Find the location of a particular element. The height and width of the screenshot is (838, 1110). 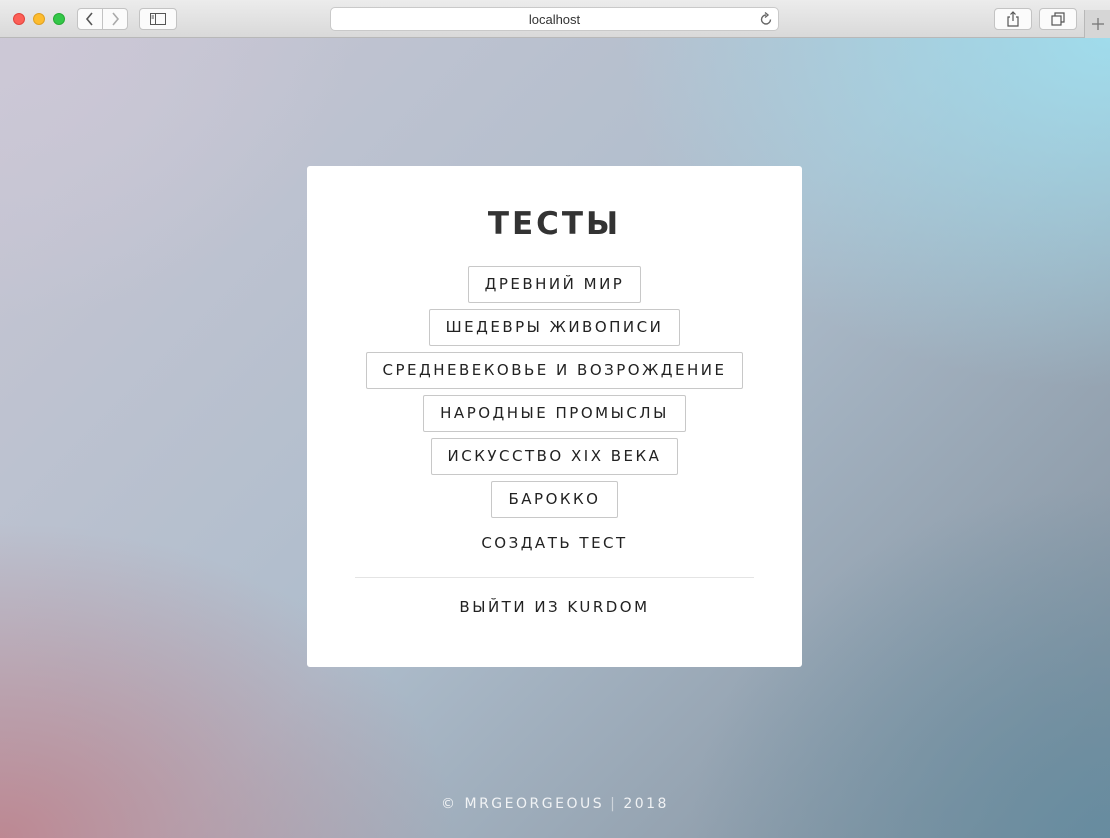

browser-toolbar: localhost is located at coordinates (555, 19).